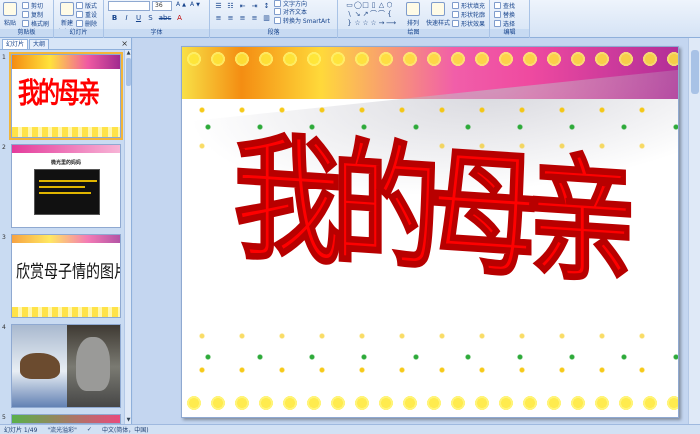  I want to click on shape-option: ⬡, so click(389, 6).